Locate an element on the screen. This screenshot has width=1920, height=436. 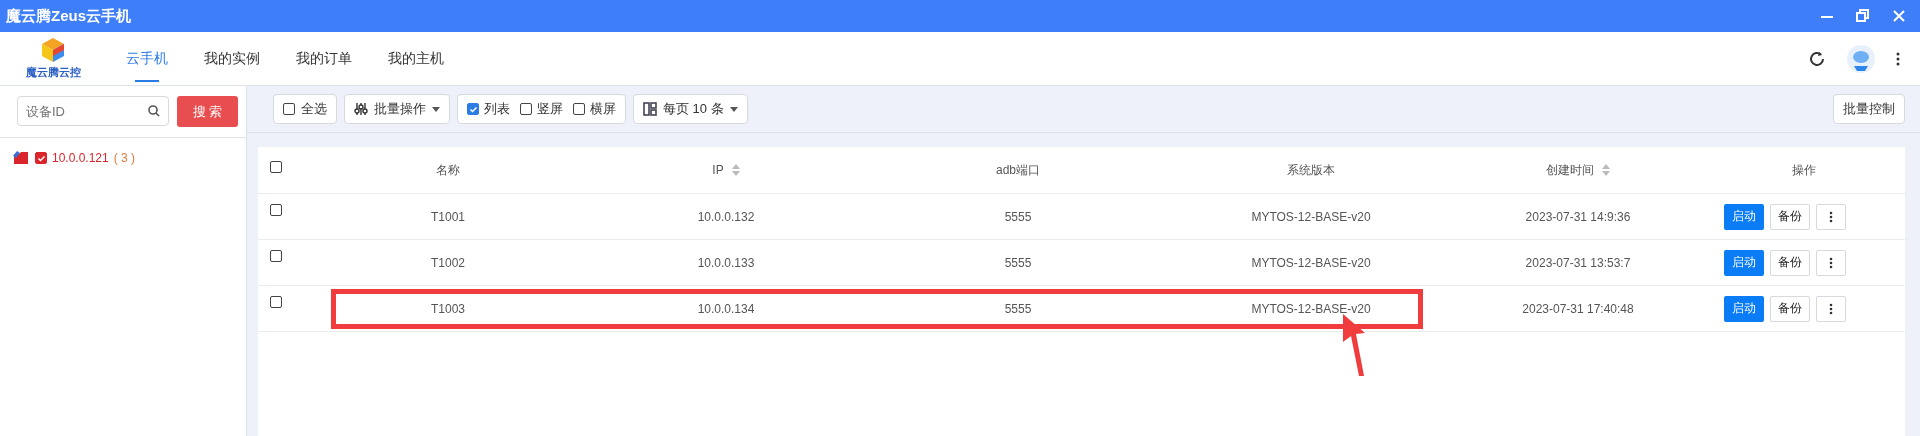
column-header: 创建时间 is located at coordinates (1570, 170).